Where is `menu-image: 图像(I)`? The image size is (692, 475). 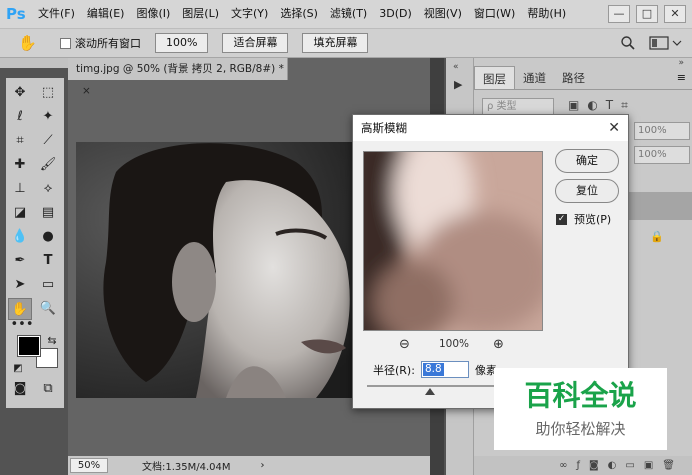
menu-image: 图像(I) is located at coordinates (153, 14).